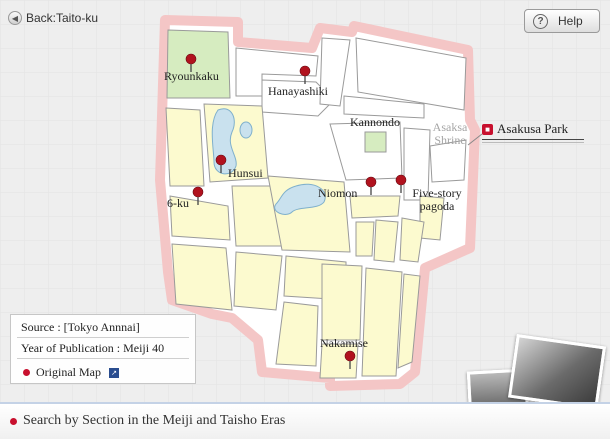 The image size is (610, 439). I want to click on label-nakamise: Nakamise, so click(344, 343).